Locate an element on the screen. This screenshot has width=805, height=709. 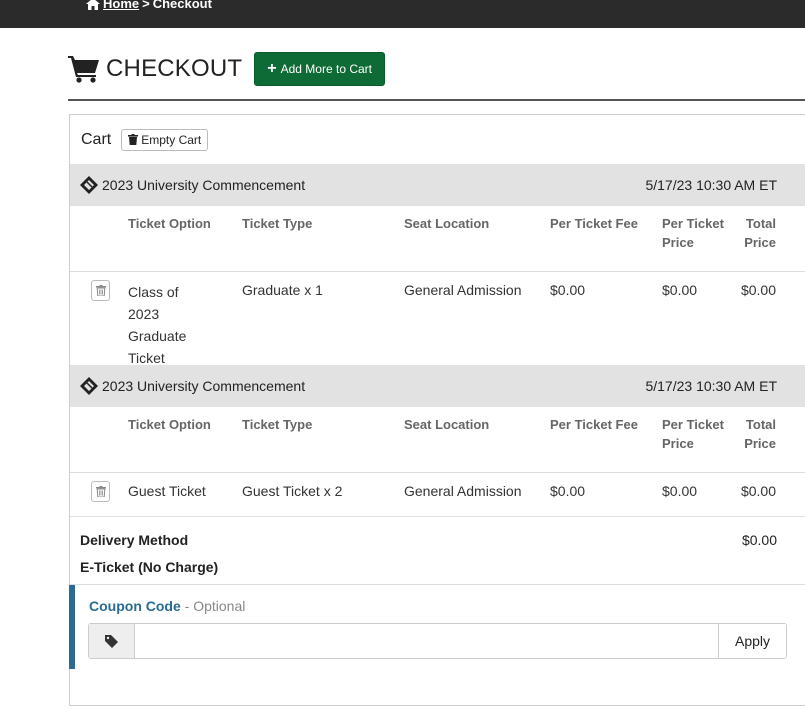
page-title: CHECKOUT is located at coordinates (174, 68).